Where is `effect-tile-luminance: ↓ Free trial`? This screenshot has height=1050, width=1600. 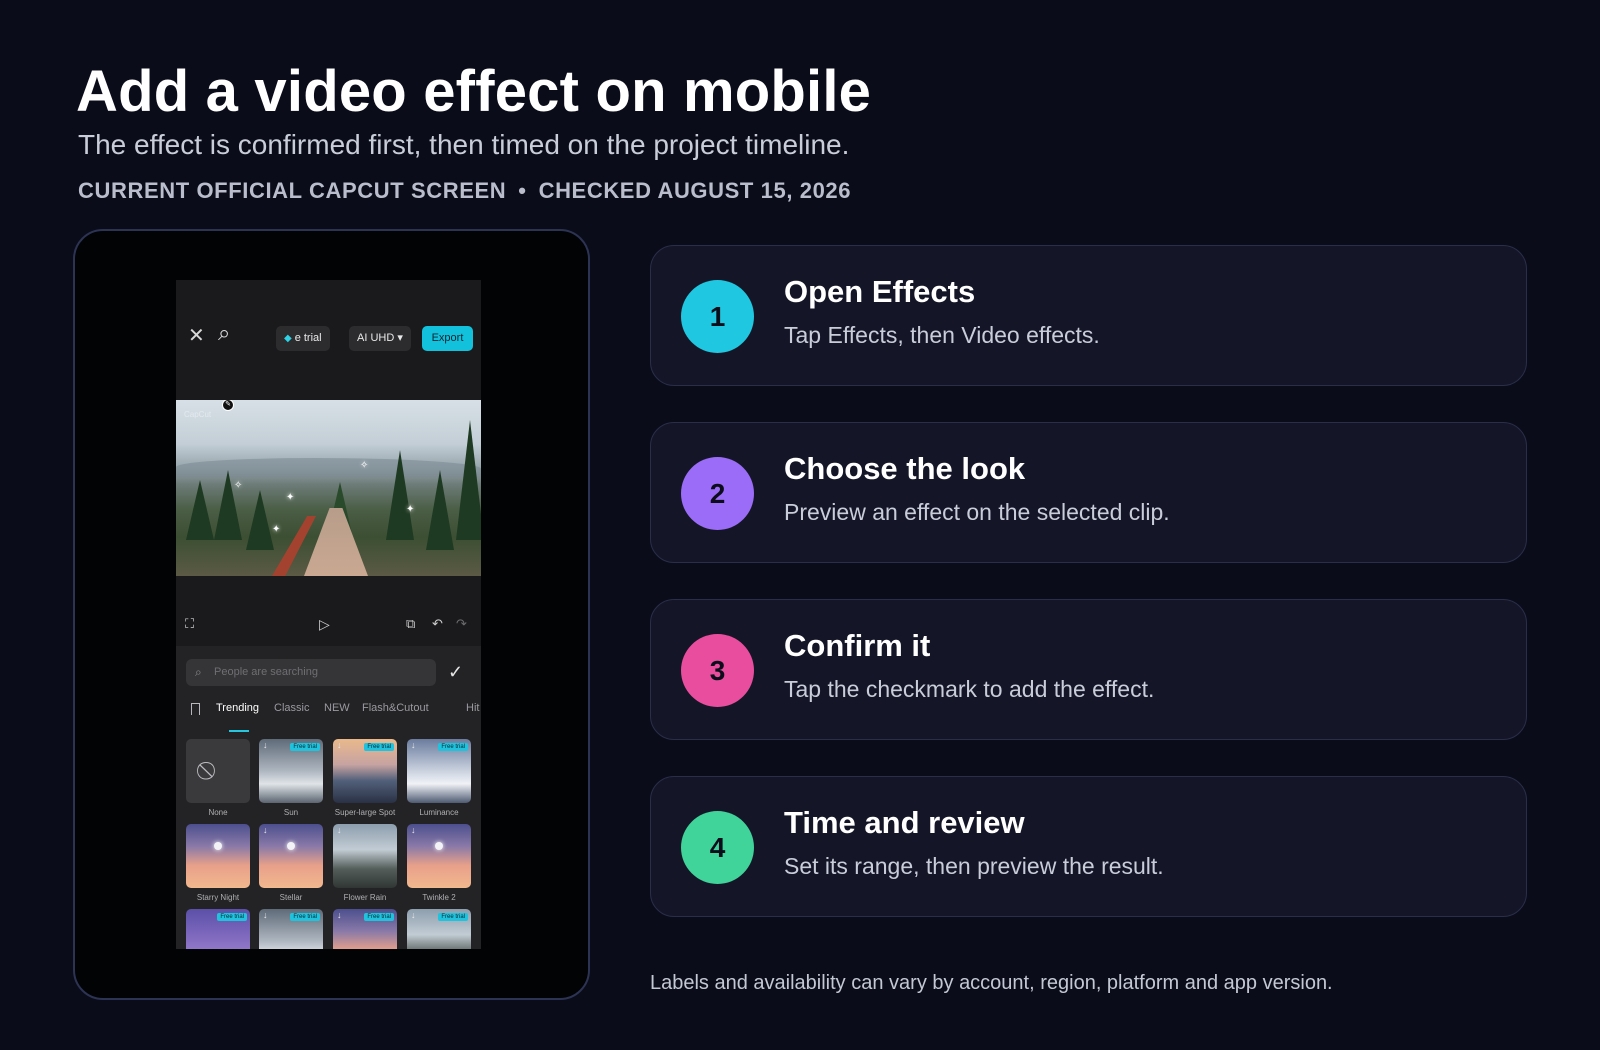
effect-tile-luminance: ↓ Free trial is located at coordinates (439, 771).